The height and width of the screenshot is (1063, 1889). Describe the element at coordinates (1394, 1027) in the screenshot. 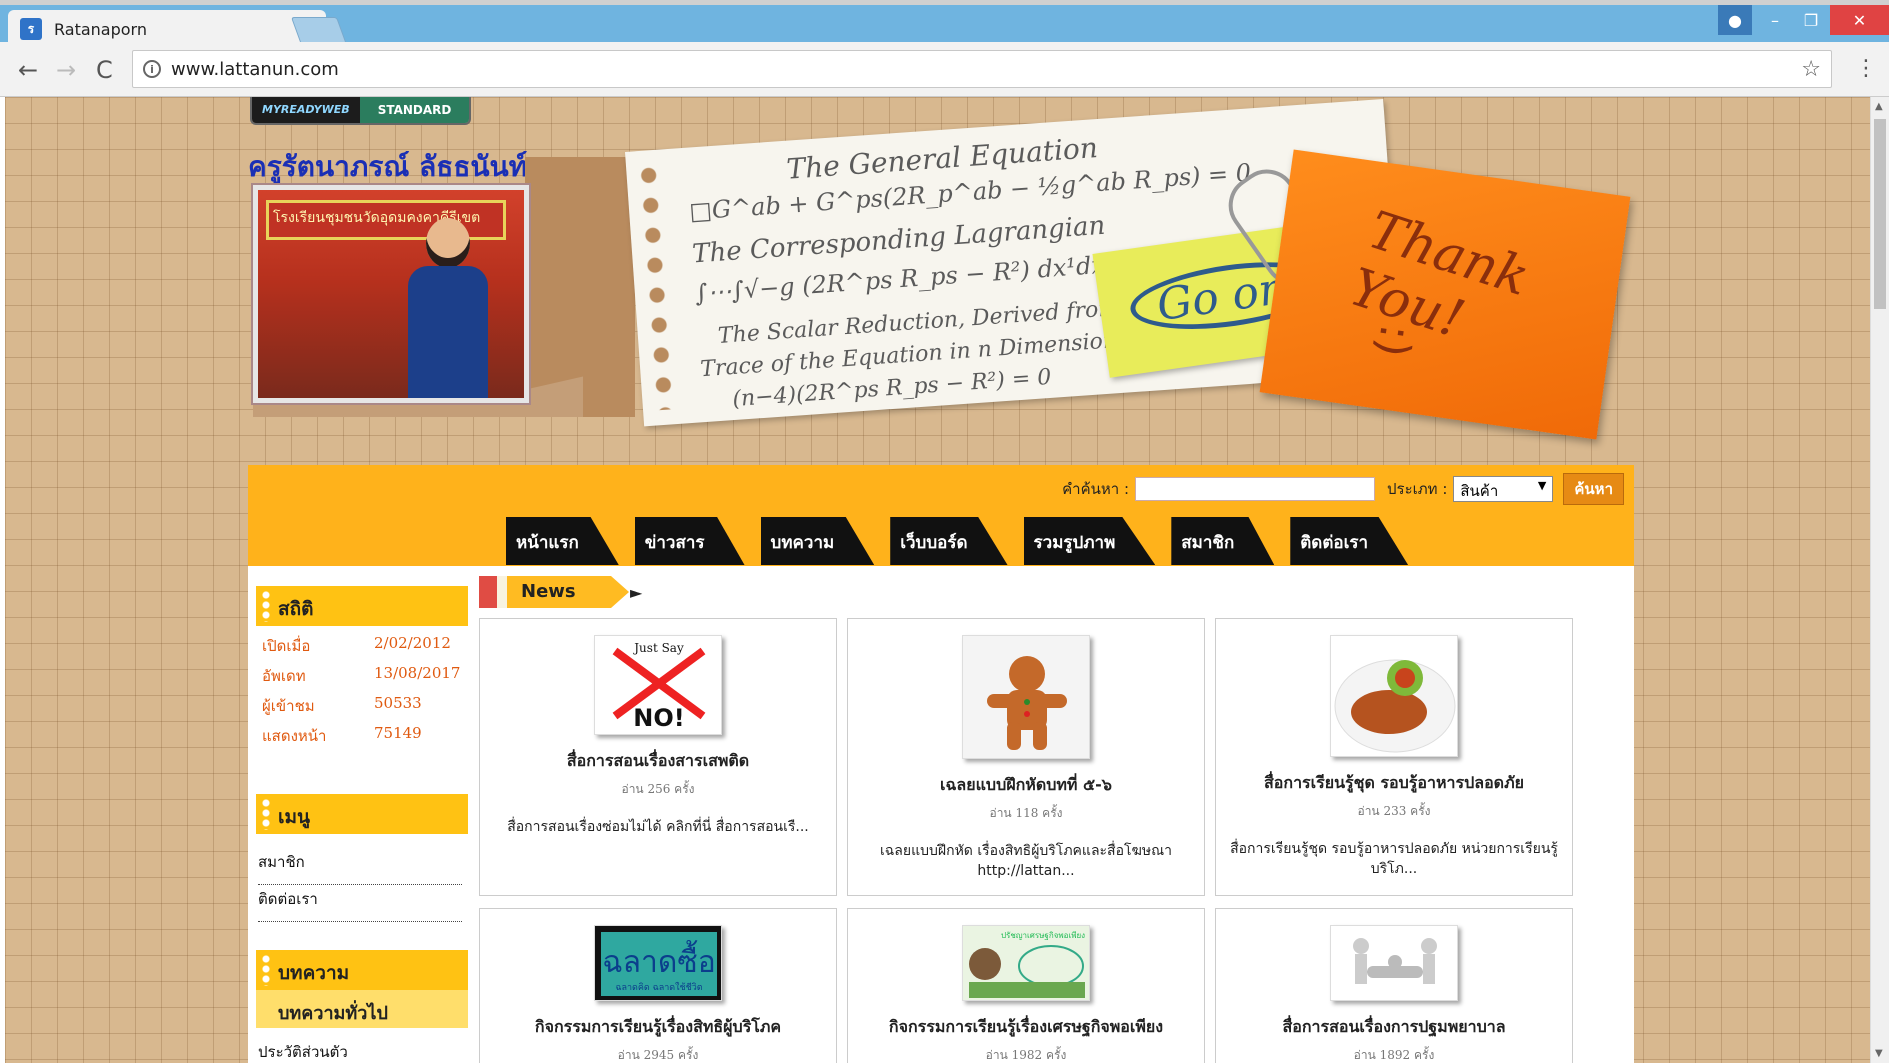

I see `news-title: สื่อการสอนเรื่องการปฐมพยาบาล` at that location.